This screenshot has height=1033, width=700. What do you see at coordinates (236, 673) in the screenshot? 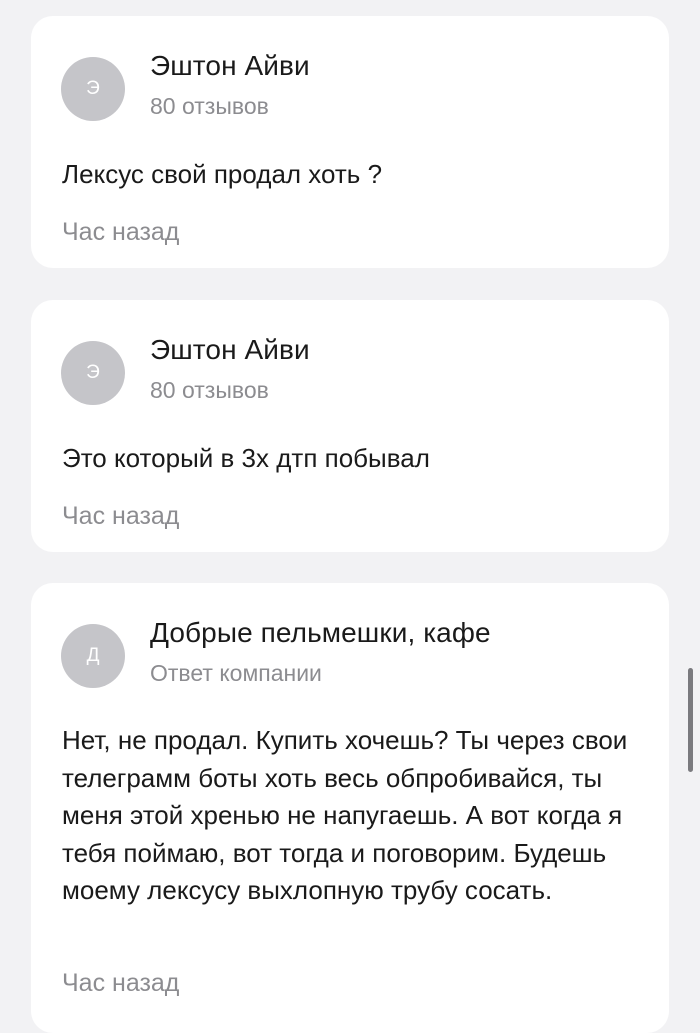
I see `company-reply-label: Ответ компании` at bounding box center [236, 673].